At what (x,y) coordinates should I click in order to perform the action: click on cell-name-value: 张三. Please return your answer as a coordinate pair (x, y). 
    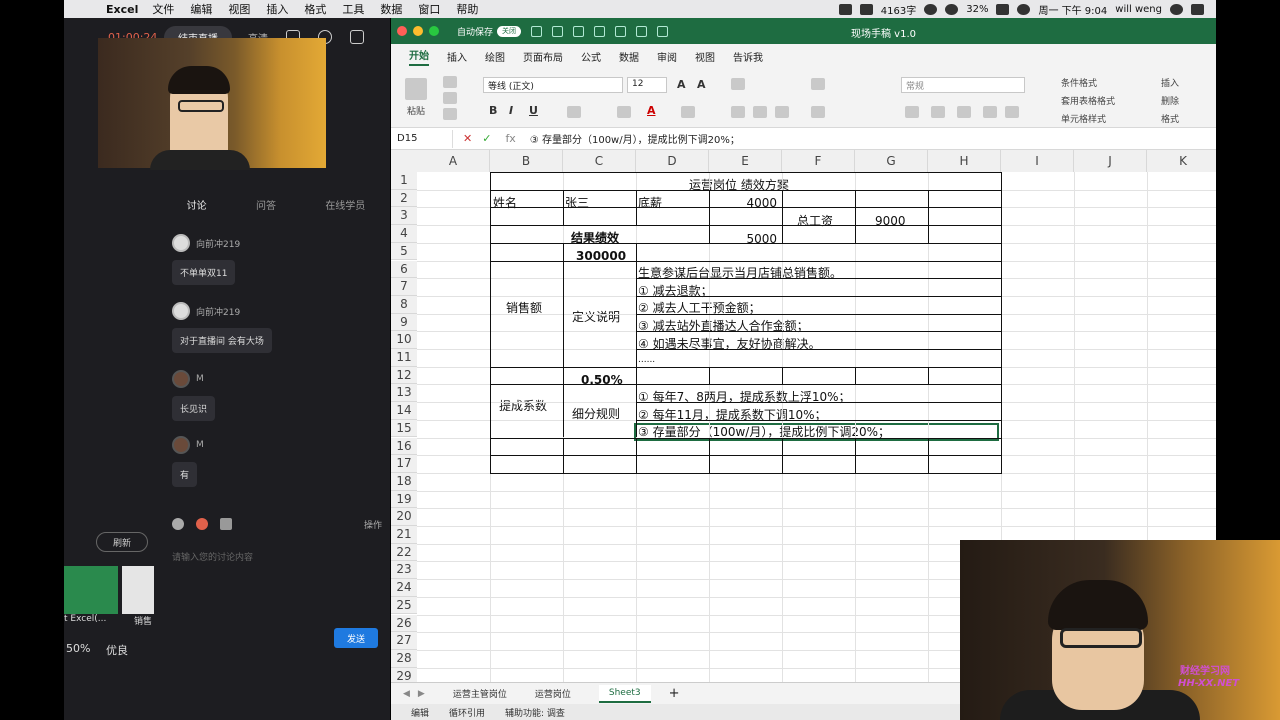
    Looking at the image, I should click on (577, 203).